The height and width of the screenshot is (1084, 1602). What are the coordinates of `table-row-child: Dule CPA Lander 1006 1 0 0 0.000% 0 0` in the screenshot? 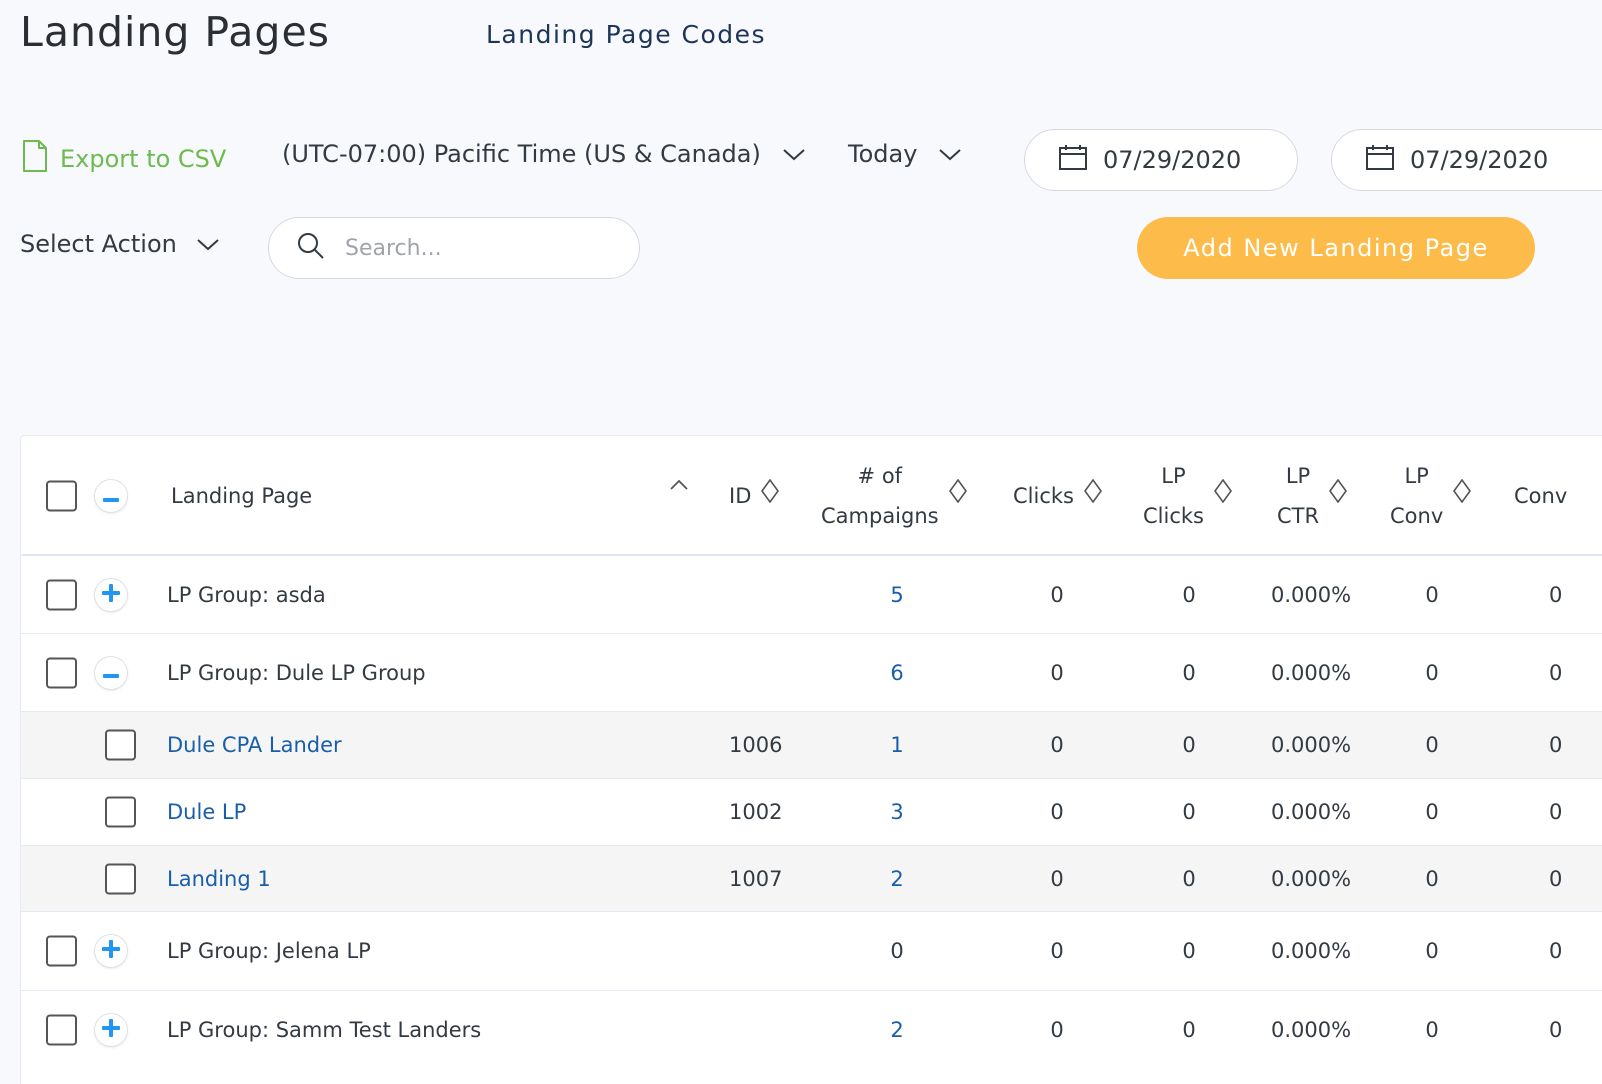 It's located at (811, 745).